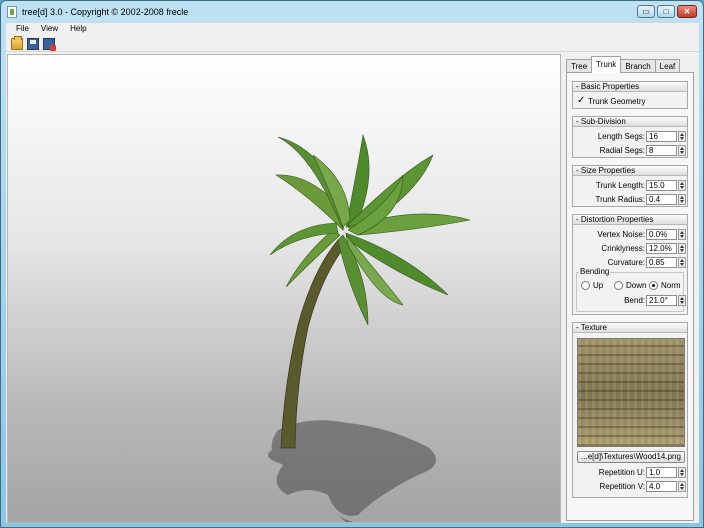 The width and height of the screenshot is (704, 528). I want to click on distortion-properties-header: - Distortion Properties, so click(630, 220).